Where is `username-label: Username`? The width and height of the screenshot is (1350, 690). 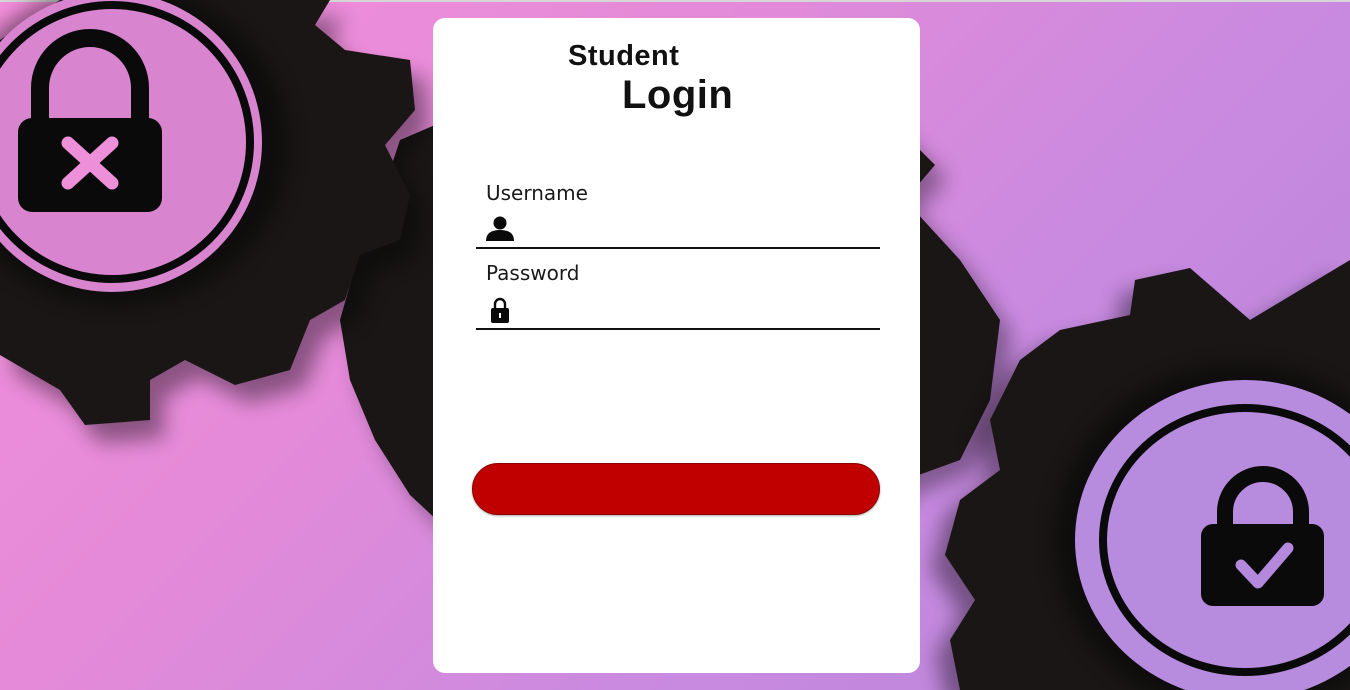 username-label: Username is located at coordinates (537, 193).